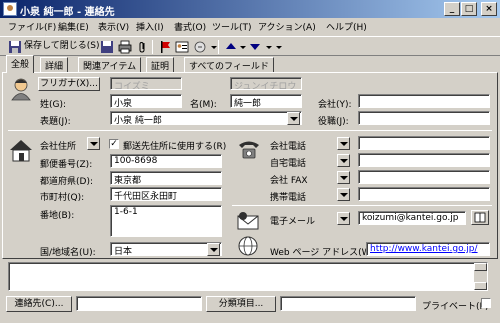 The height and width of the screenshot is (323, 500). What do you see at coordinates (424, 160) in the screenshot?
I see `phone-field-home` at bounding box center [424, 160].